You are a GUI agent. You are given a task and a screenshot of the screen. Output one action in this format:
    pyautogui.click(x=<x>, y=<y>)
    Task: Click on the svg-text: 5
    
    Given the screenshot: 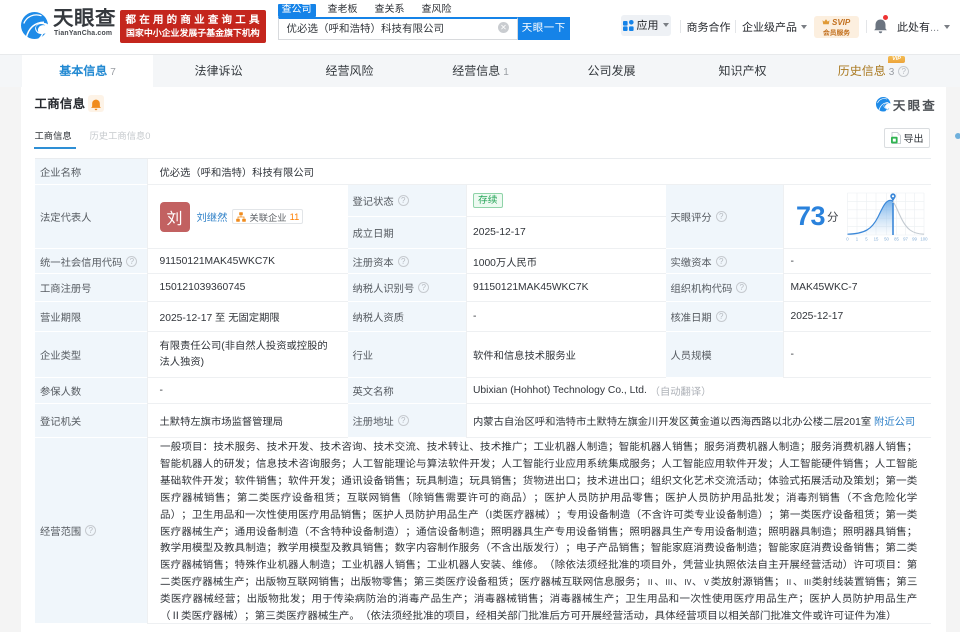 What is the action you would take?
    pyautogui.click(x=866, y=239)
    